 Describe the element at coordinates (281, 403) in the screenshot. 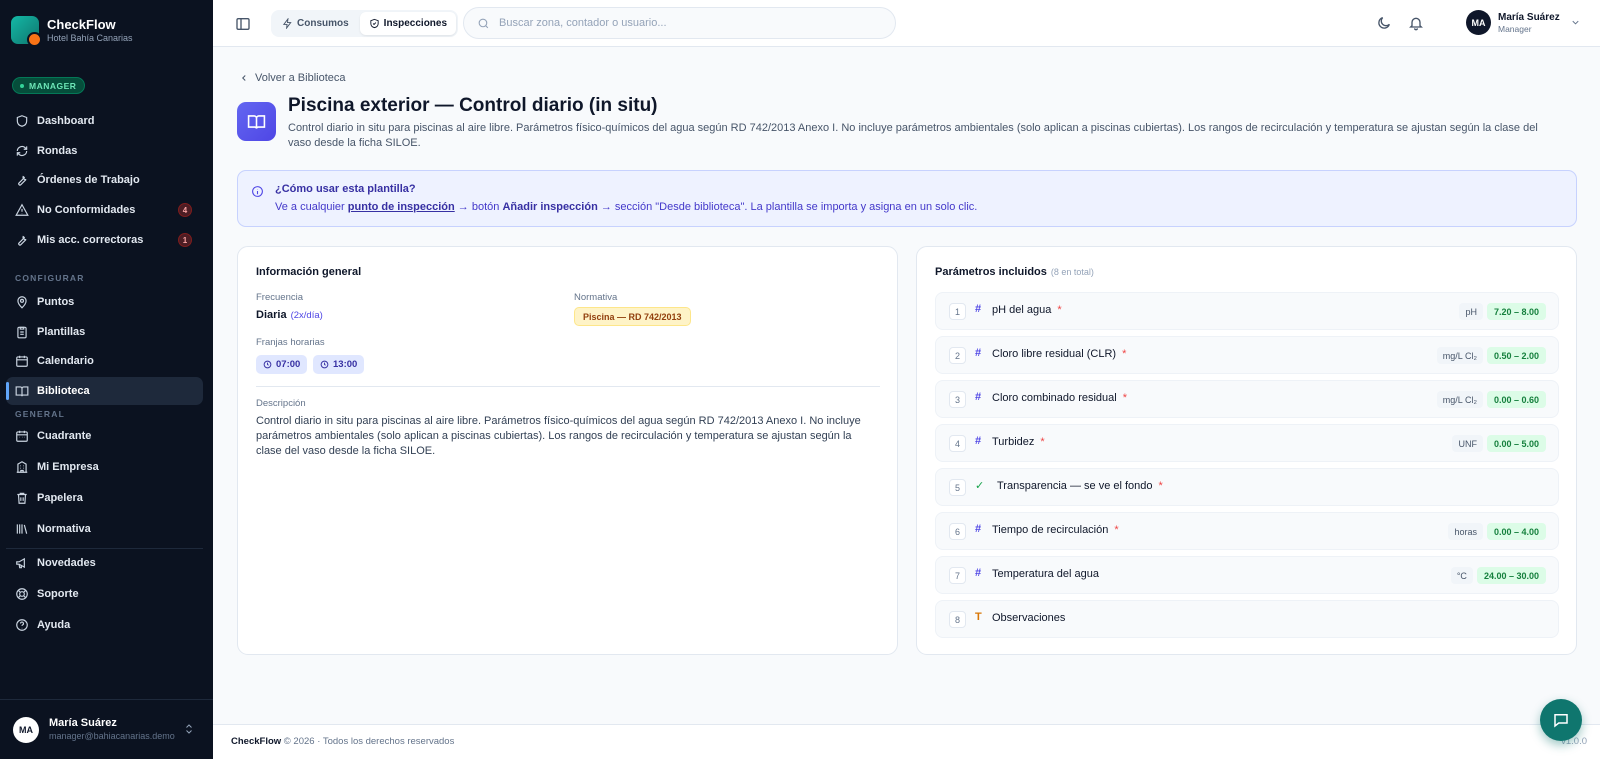

I see `description-label: Descripción` at that location.